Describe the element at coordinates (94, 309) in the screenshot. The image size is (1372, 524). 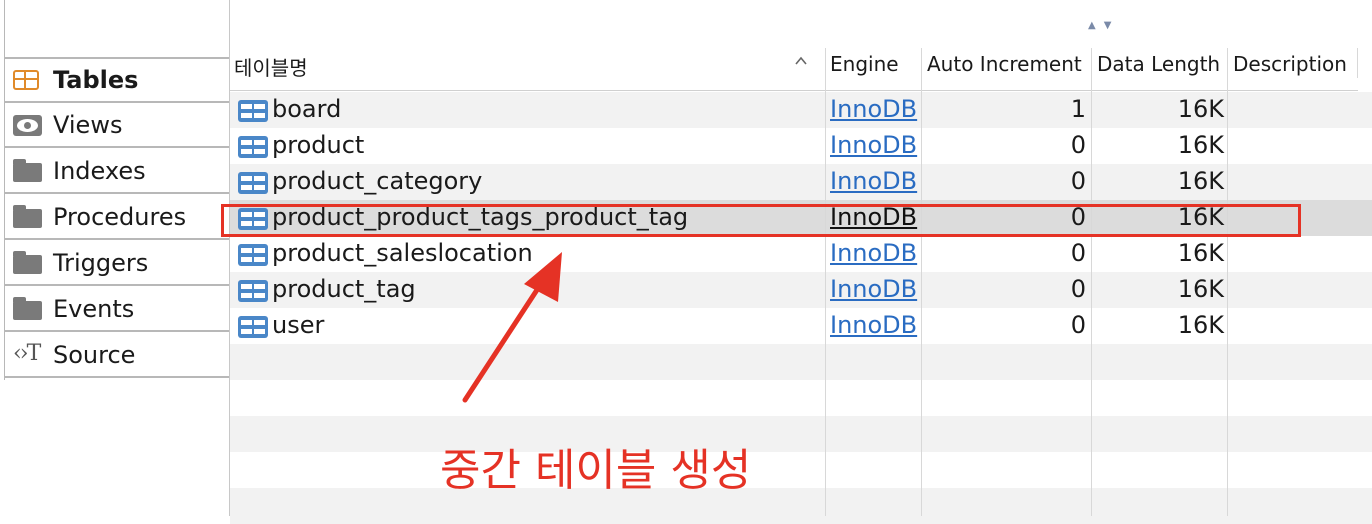
I see `sidebar-item-label: Events` at that location.